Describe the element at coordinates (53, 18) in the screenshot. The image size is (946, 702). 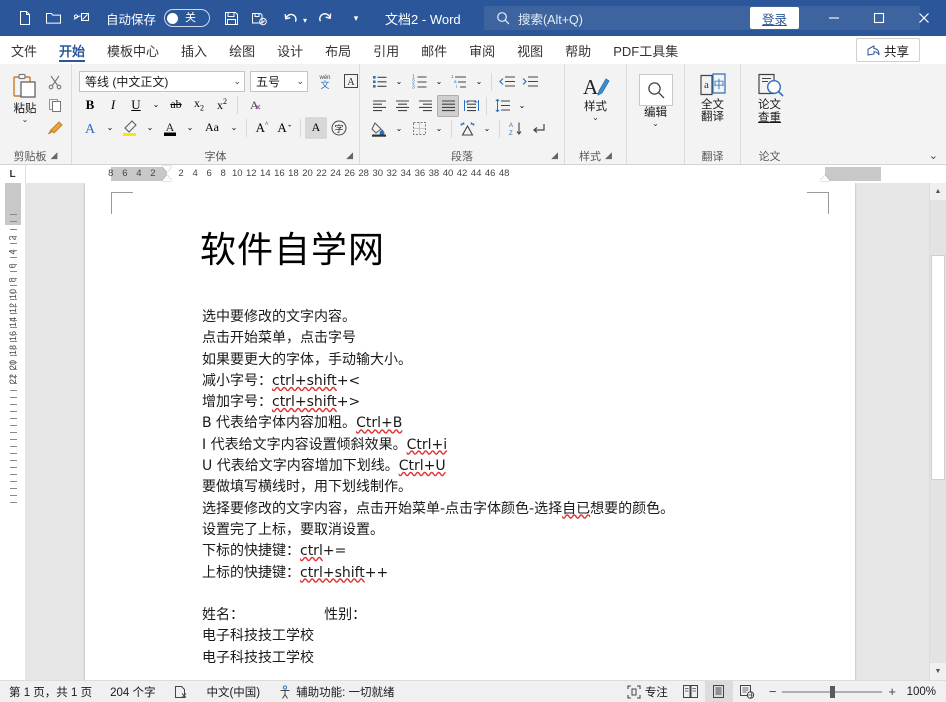
I see `open-folder-icon` at that location.